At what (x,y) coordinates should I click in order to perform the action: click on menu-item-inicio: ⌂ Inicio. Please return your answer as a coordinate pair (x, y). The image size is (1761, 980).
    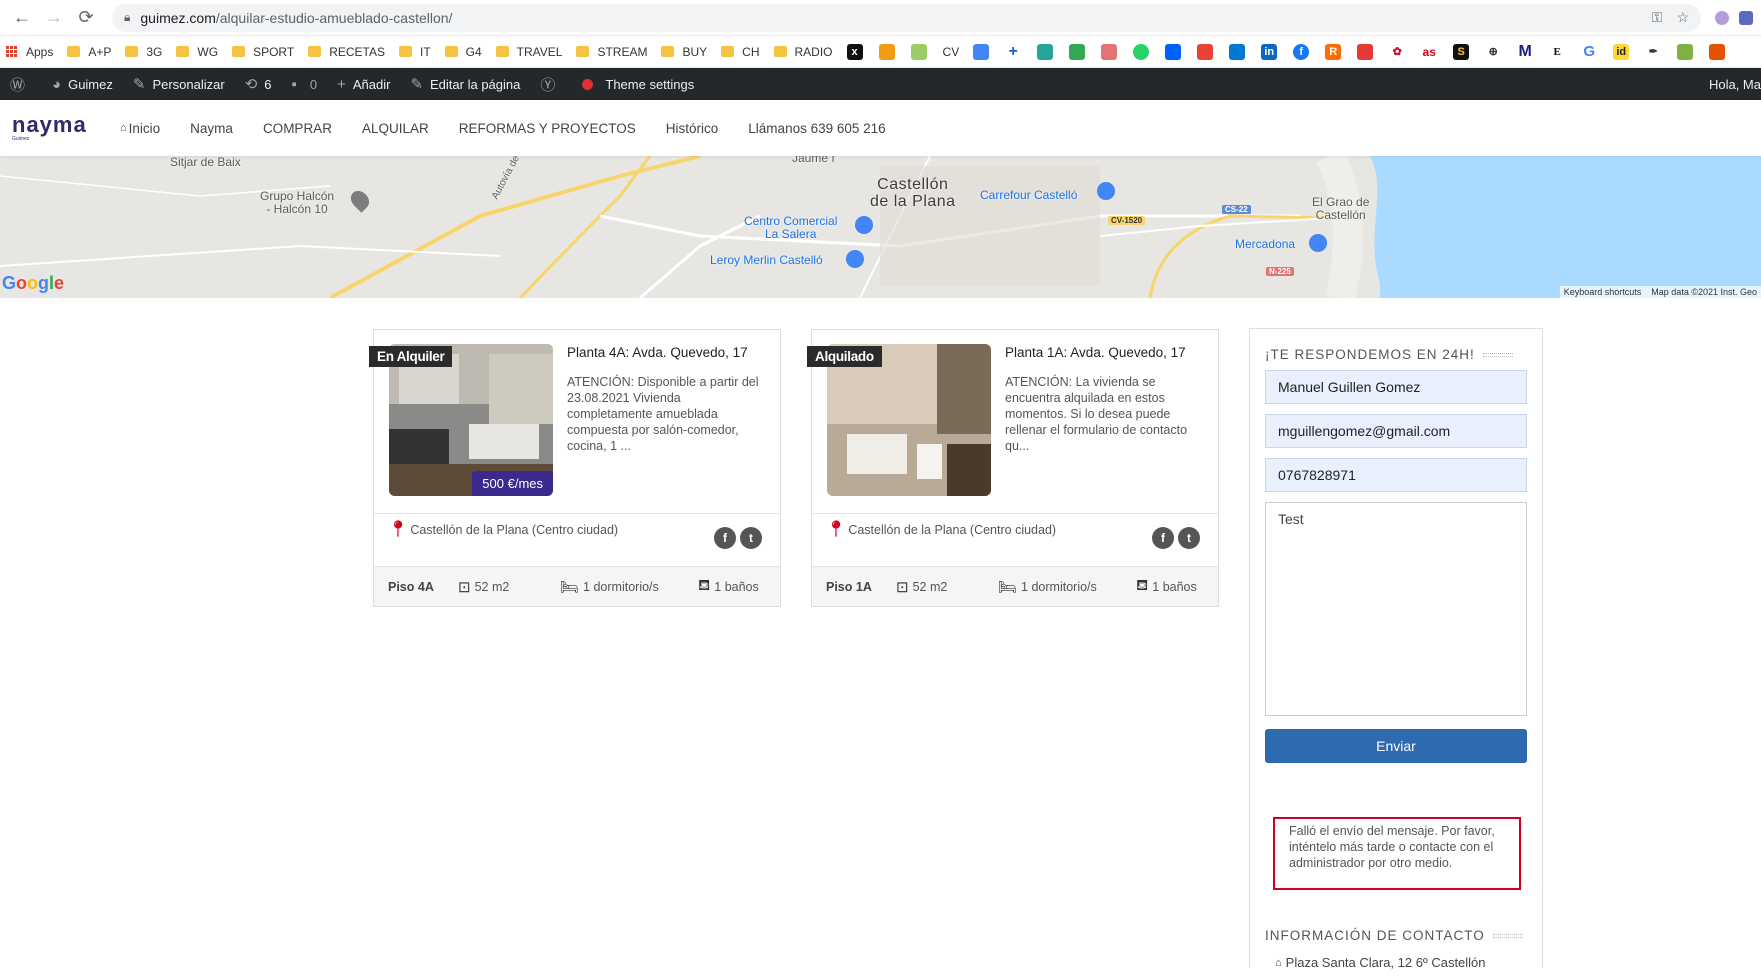
    Looking at the image, I should click on (140, 128).